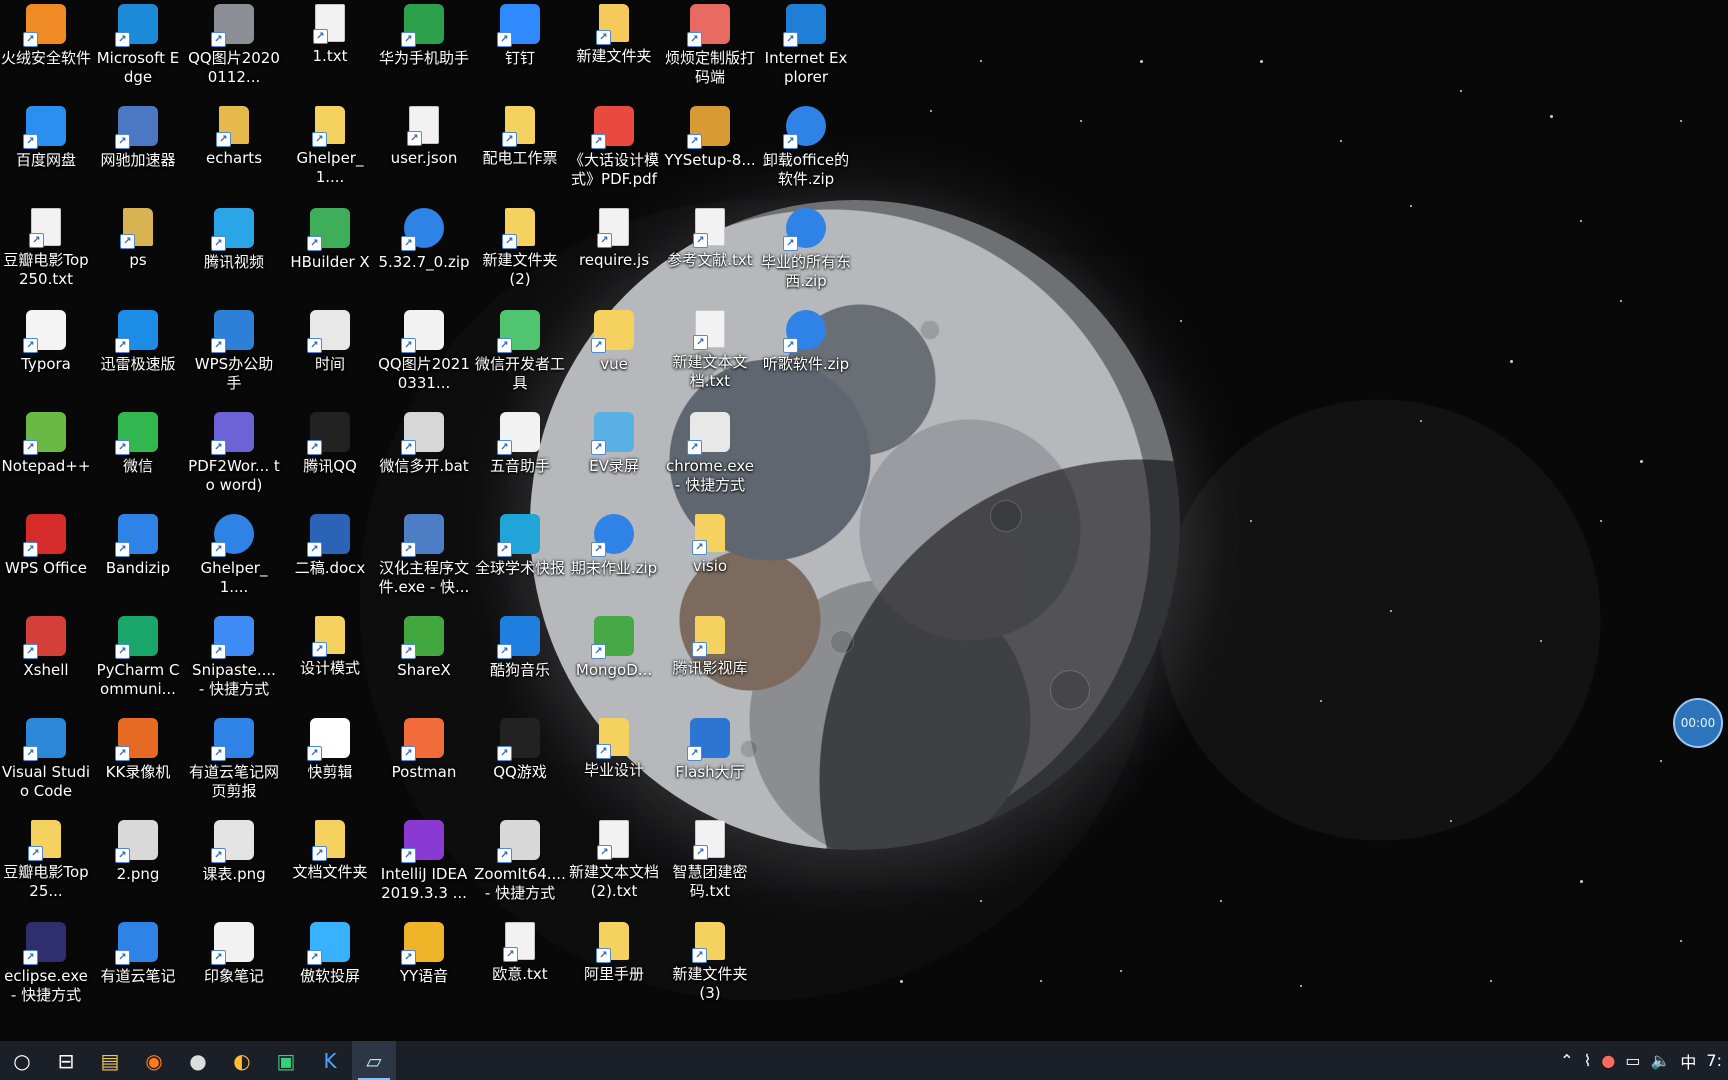 The height and width of the screenshot is (1080, 1728). What do you see at coordinates (710, 764) in the screenshot?
I see `desktop-icon: ↗ Flash大厅` at bounding box center [710, 764].